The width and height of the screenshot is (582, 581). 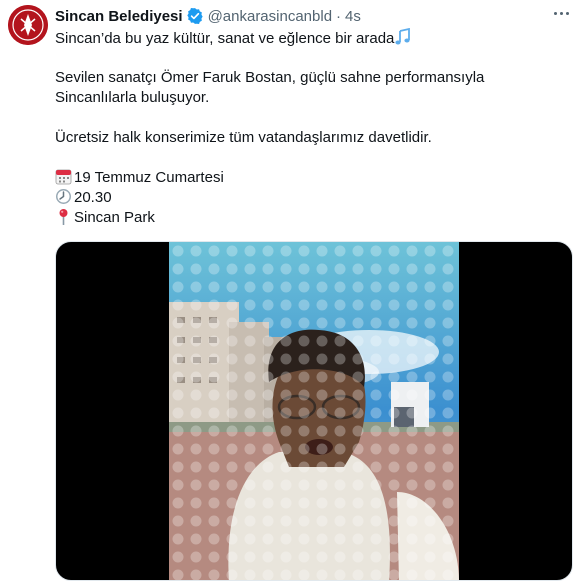 I want to click on verified-badge-icon, so click(x=194, y=16).